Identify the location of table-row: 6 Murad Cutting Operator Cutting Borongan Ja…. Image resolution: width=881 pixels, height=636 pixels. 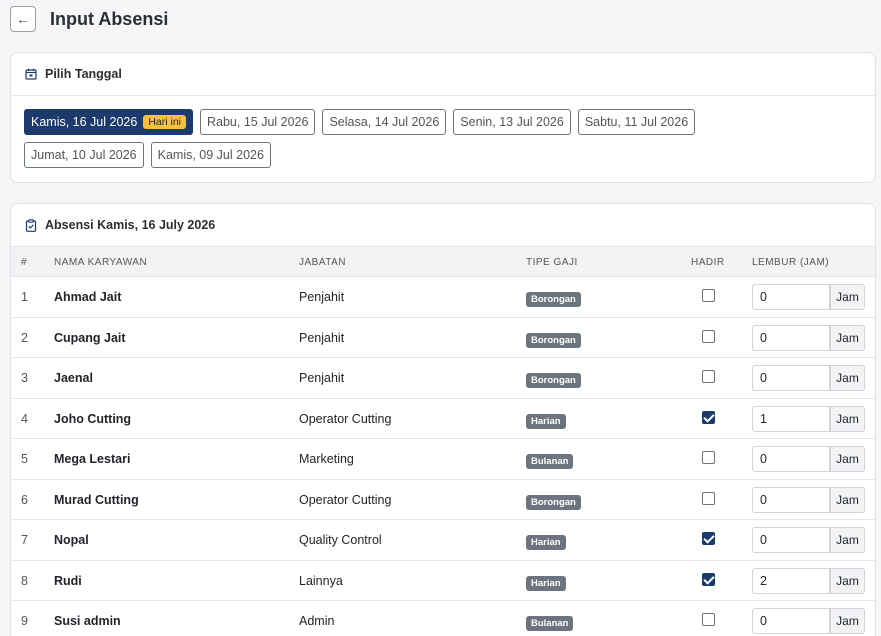
(443, 500).